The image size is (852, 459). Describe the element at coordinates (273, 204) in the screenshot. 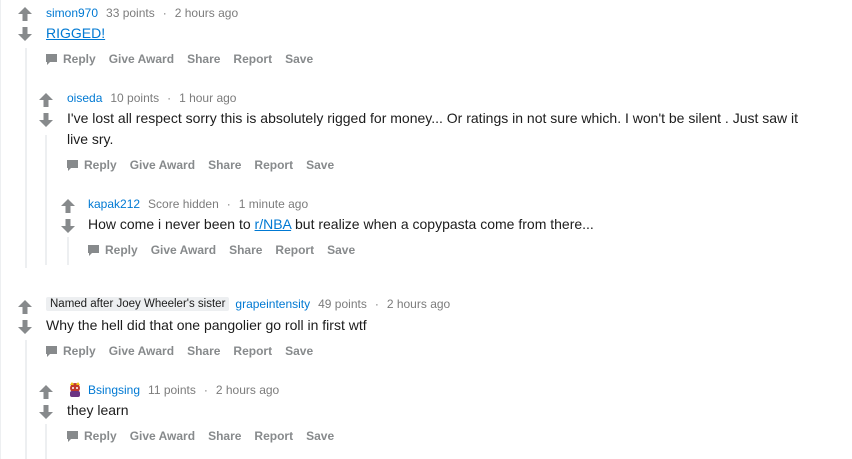

I see `timestamp: 1 minute ago` at that location.